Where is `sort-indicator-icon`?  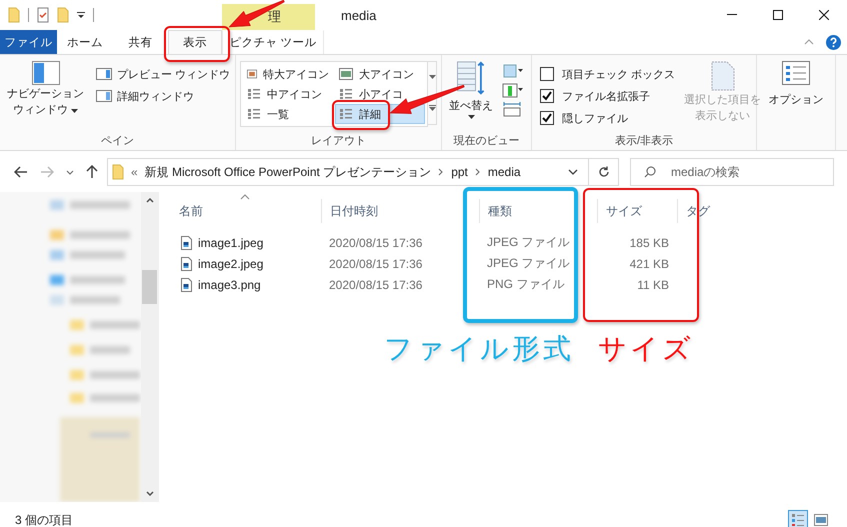
sort-indicator-icon is located at coordinates (245, 197).